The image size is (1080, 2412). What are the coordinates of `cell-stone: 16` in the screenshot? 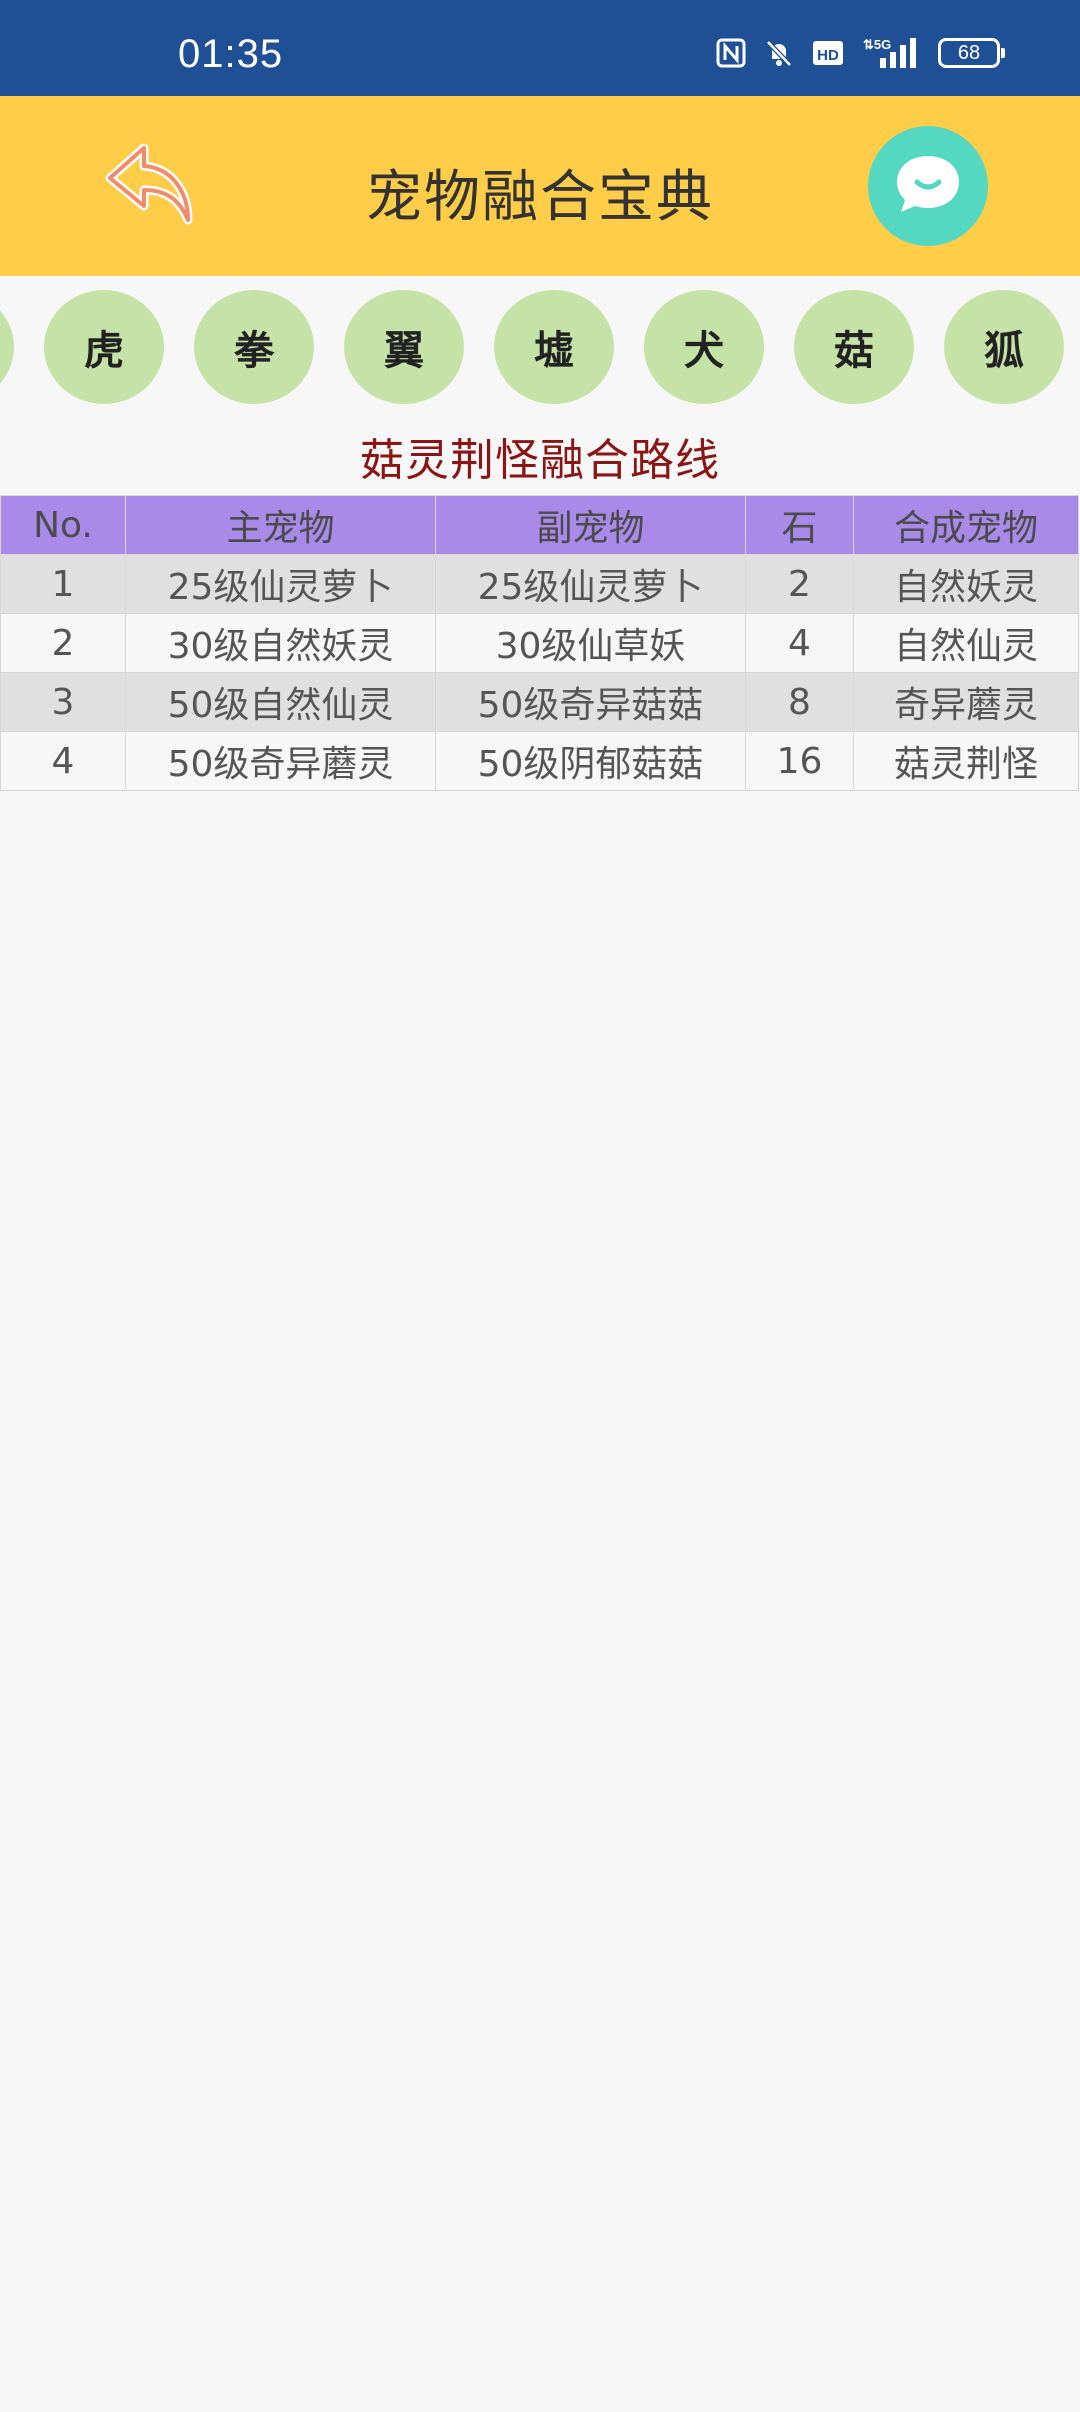 It's located at (799, 761).